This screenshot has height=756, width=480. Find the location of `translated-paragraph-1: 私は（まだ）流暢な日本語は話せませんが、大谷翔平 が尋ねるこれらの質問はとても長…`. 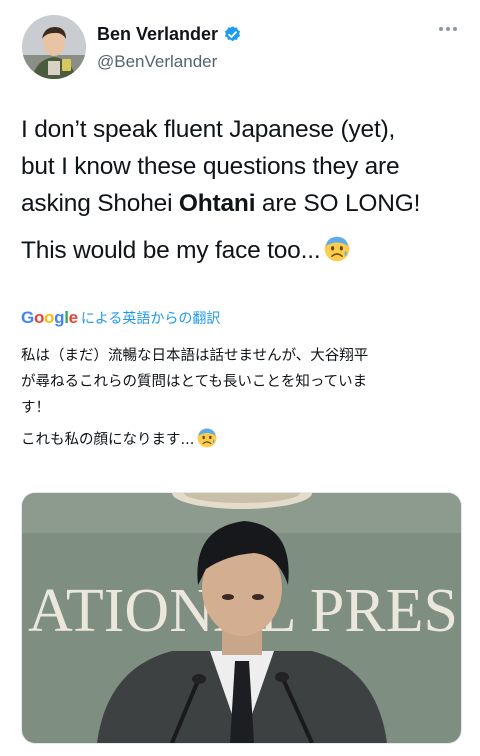

translated-paragraph-1: 私は（まだ）流暢な日本語は話せませんが、大谷翔平 が尋ねるこれらの質問はとても長… is located at coordinates (241, 382).